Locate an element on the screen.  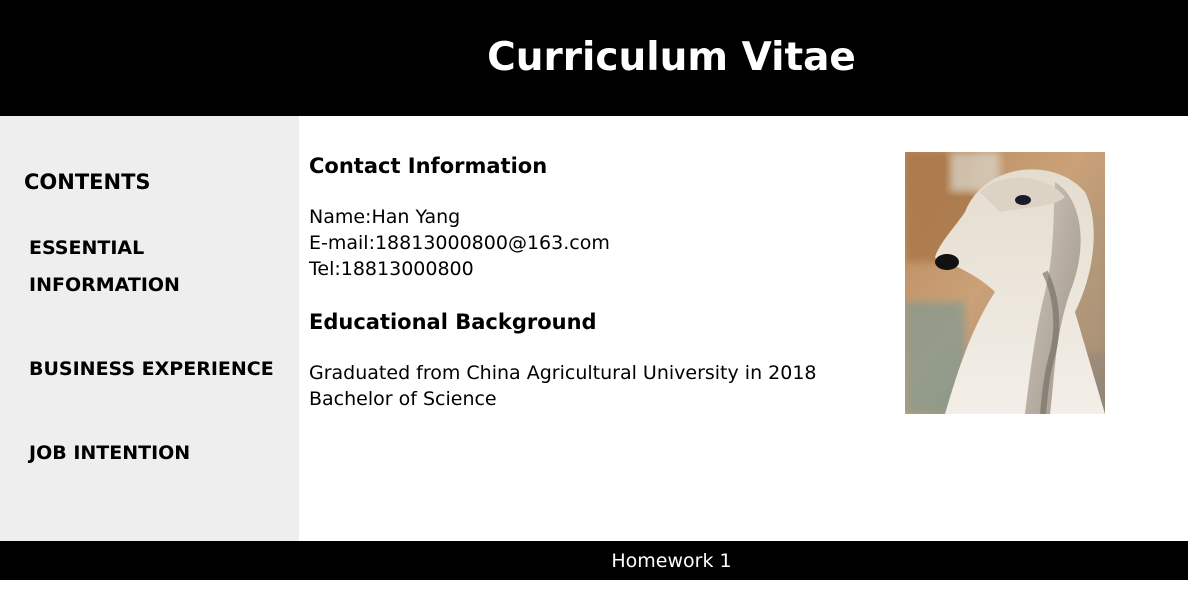
contact-name: Name:Han Yang is located at coordinates (385, 217).